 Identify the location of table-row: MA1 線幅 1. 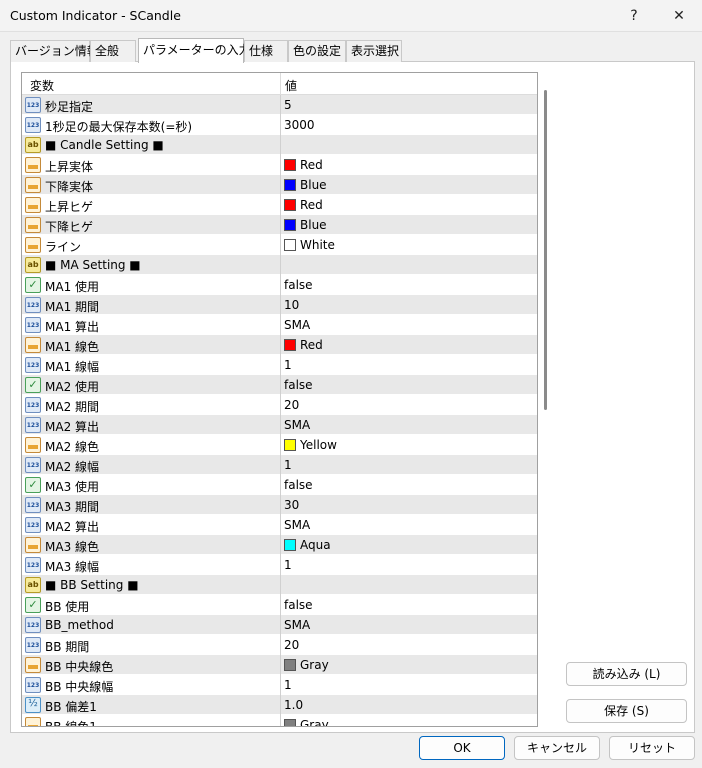
(279, 365).